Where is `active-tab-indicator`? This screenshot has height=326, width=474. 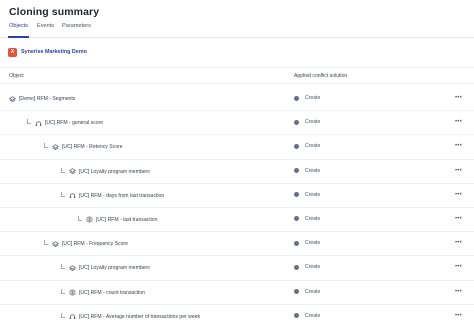 active-tab-indicator is located at coordinates (18, 37).